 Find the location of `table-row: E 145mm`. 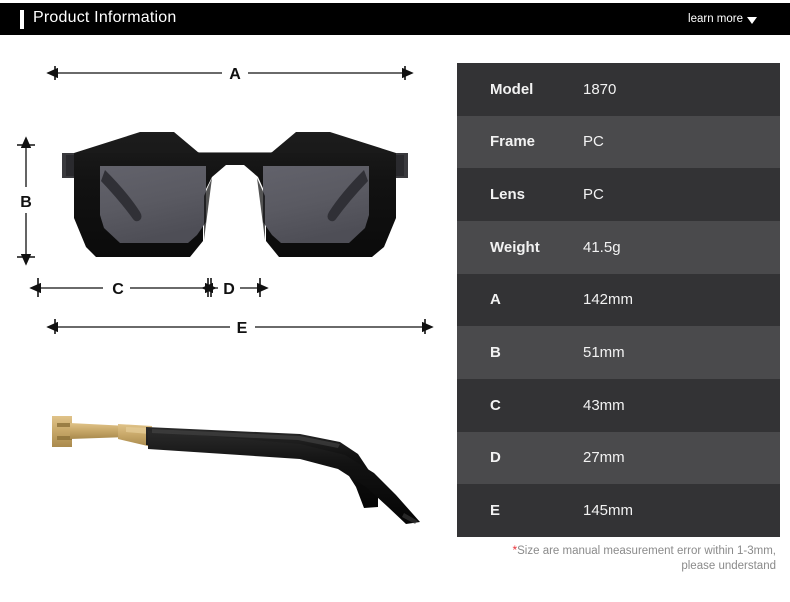

table-row: E 145mm is located at coordinates (618, 510).